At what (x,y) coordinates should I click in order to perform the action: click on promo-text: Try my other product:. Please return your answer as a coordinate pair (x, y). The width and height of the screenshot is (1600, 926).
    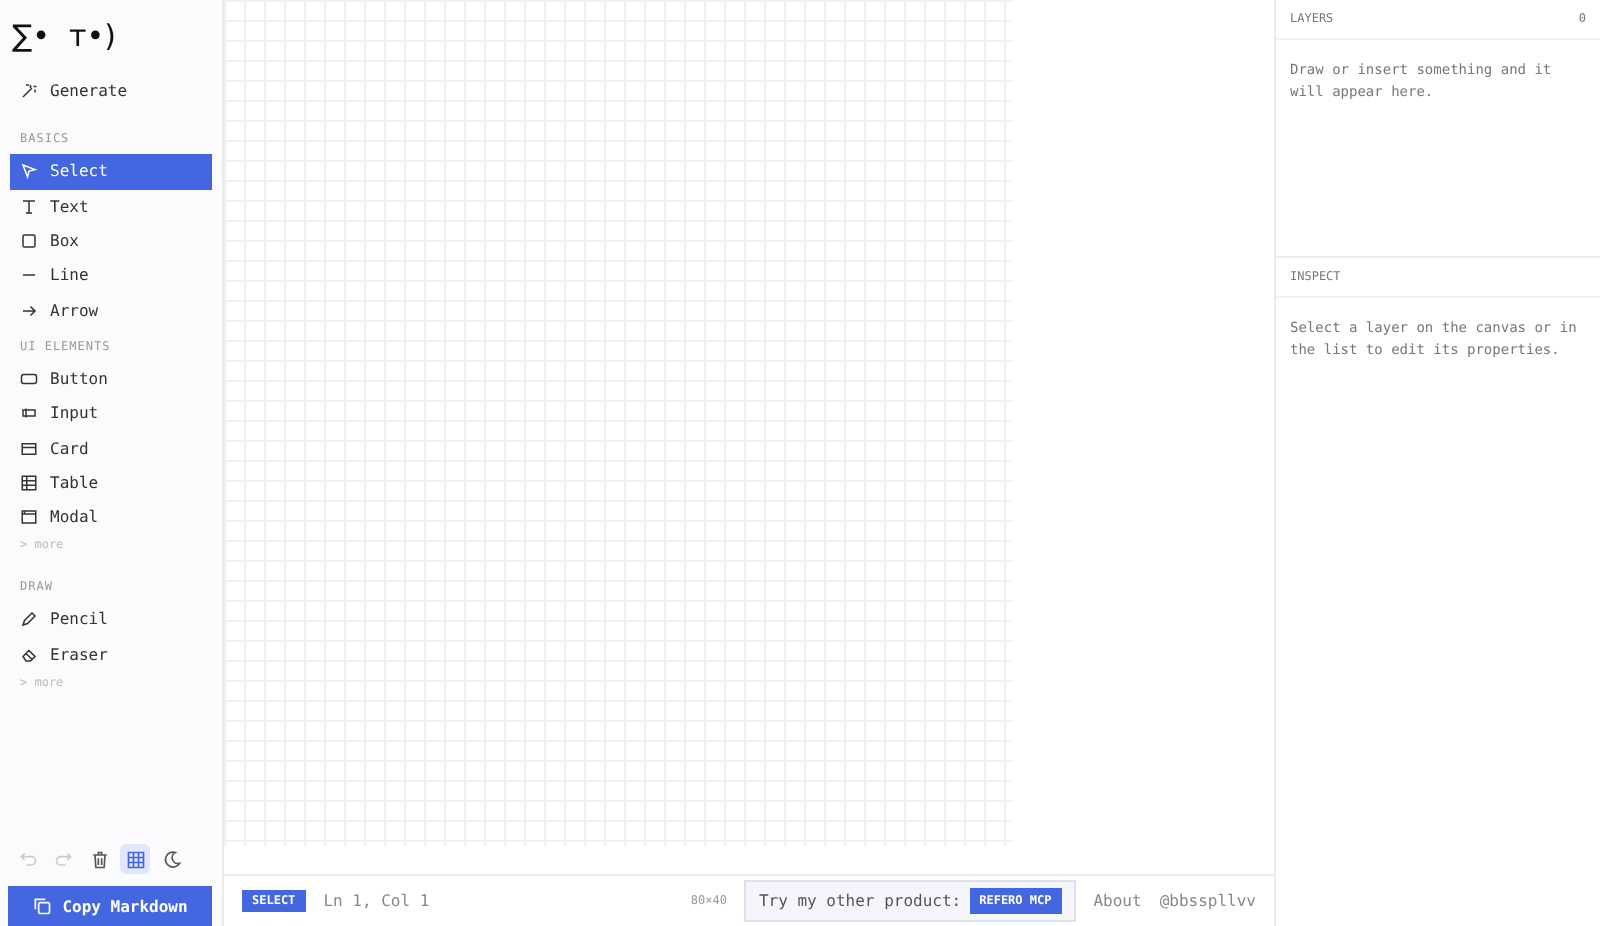
    Looking at the image, I should click on (860, 901).